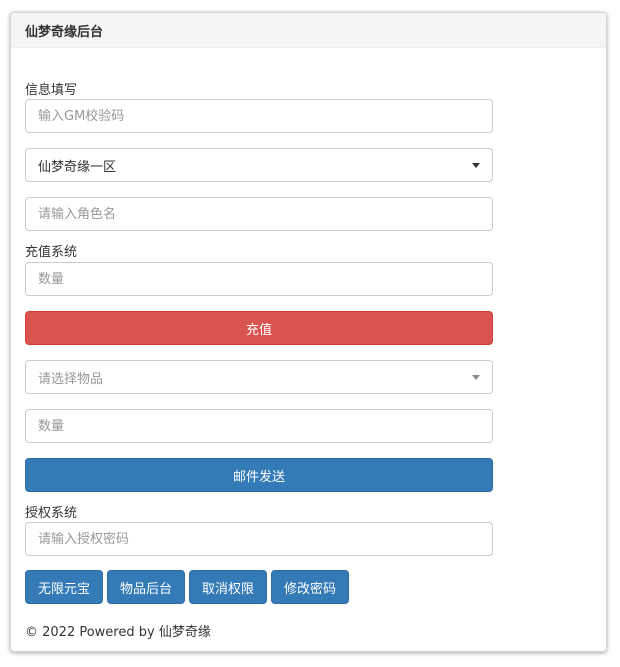 The height and width of the screenshot is (667, 620). Describe the element at coordinates (51, 513) in the screenshot. I see `auth-section-label: 授权系统` at that location.